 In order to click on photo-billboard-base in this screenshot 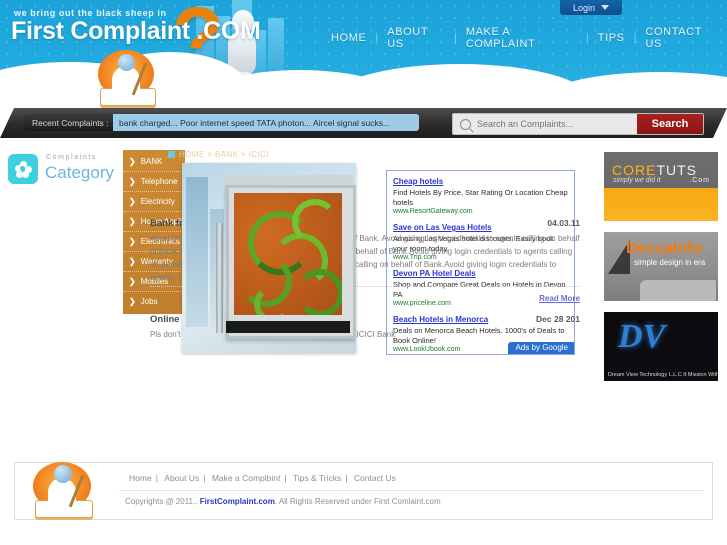, I will do `click(288, 327)`.